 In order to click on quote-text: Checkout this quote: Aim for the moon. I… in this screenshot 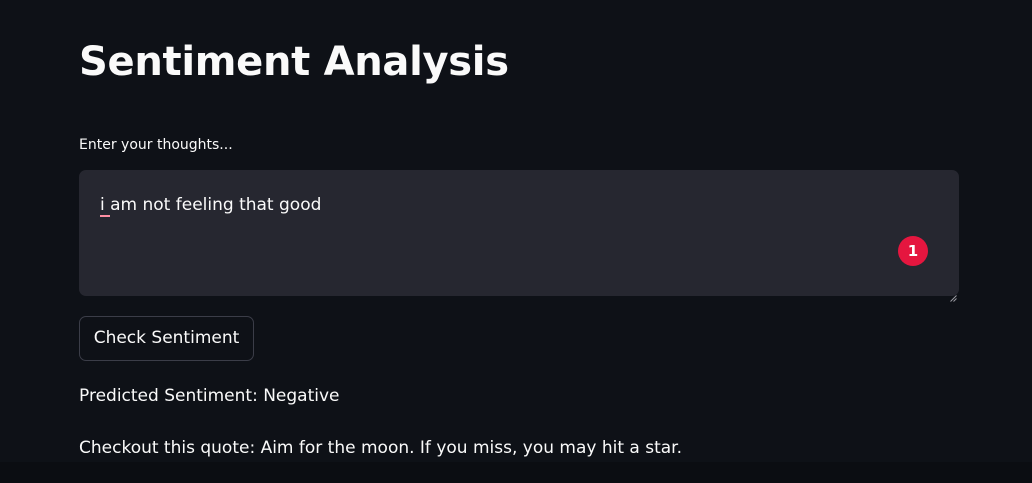, I will do `click(381, 448)`.